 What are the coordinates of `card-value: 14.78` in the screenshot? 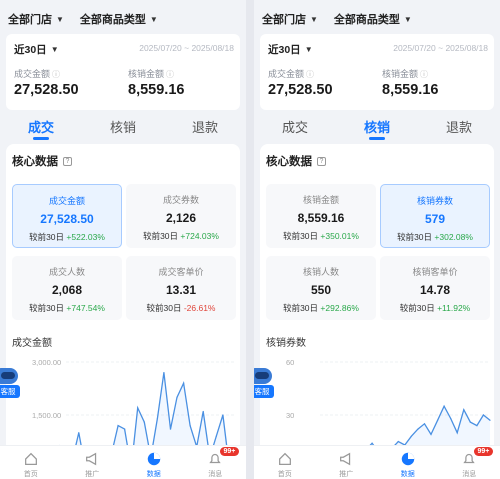 It's located at (435, 290).